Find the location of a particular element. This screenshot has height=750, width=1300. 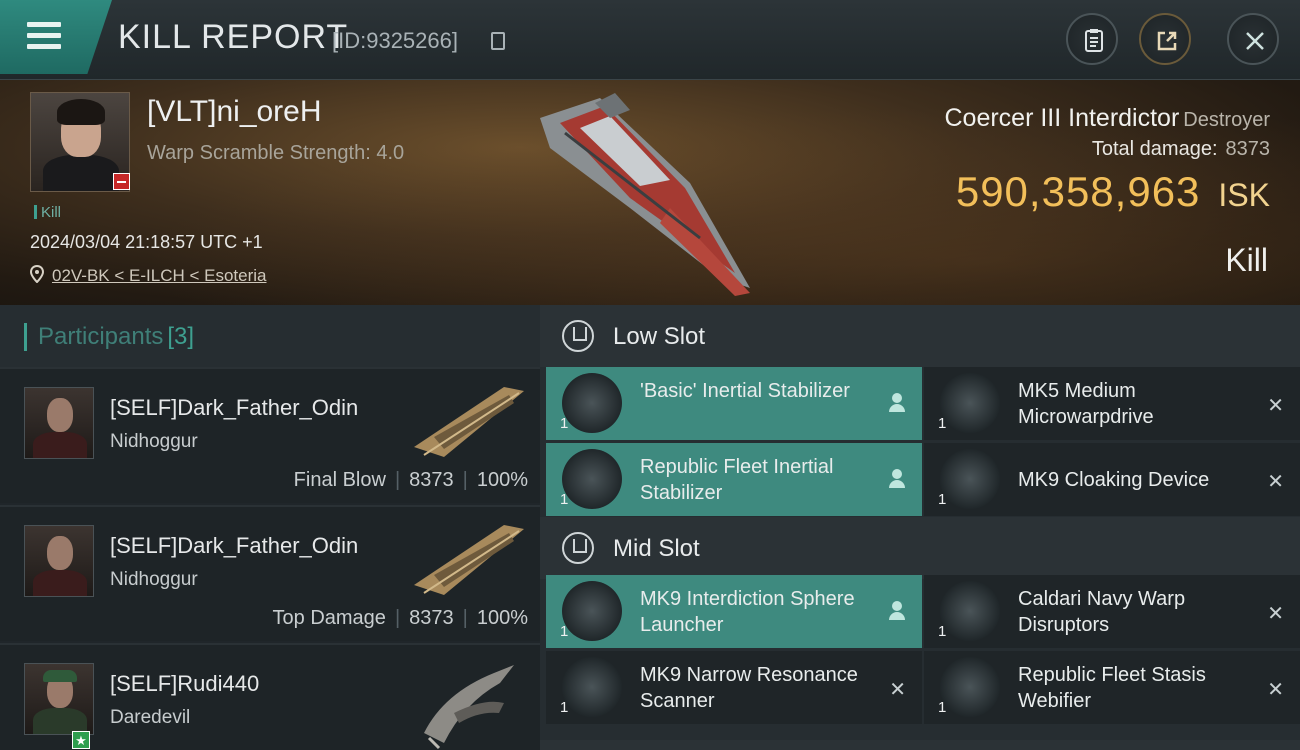

item-name: MK9 Cloaking Device is located at coordinates (1114, 480).